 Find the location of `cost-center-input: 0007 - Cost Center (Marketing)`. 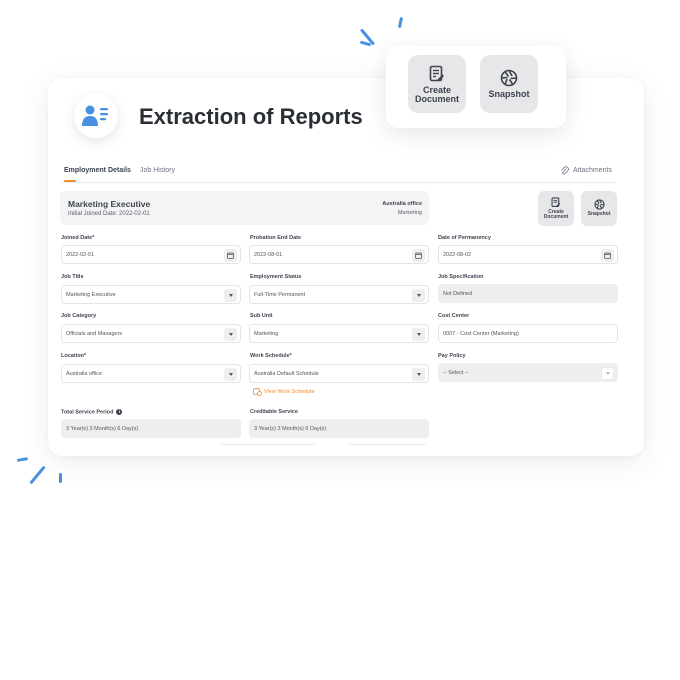

cost-center-input: 0007 - Cost Center (Marketing) is located at coordinates (528, 333).